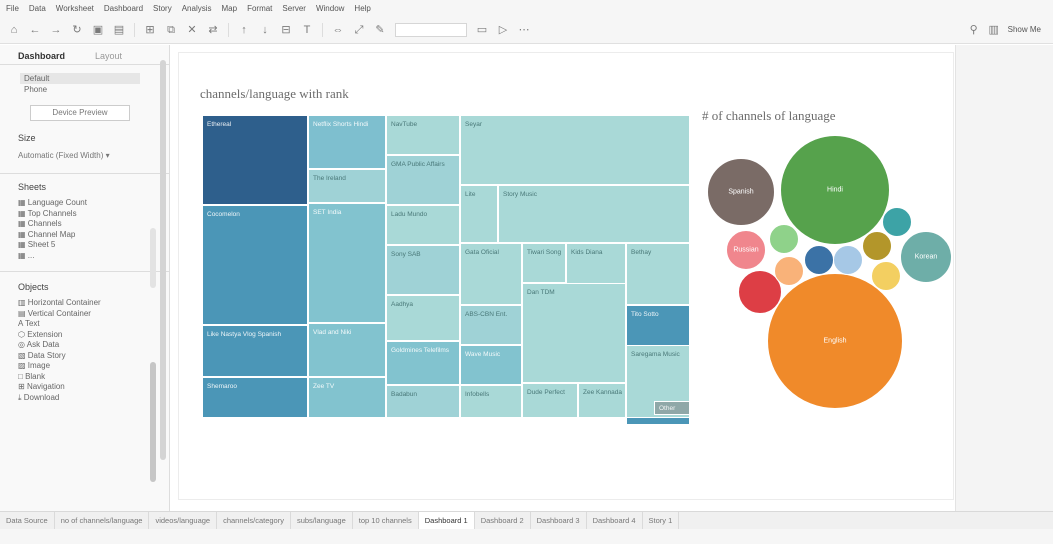 This screenshot has width=1053, height=544. Describe the element at coordinates (230, 8) in the screenshot. I see `menu-item: Map` at that location.